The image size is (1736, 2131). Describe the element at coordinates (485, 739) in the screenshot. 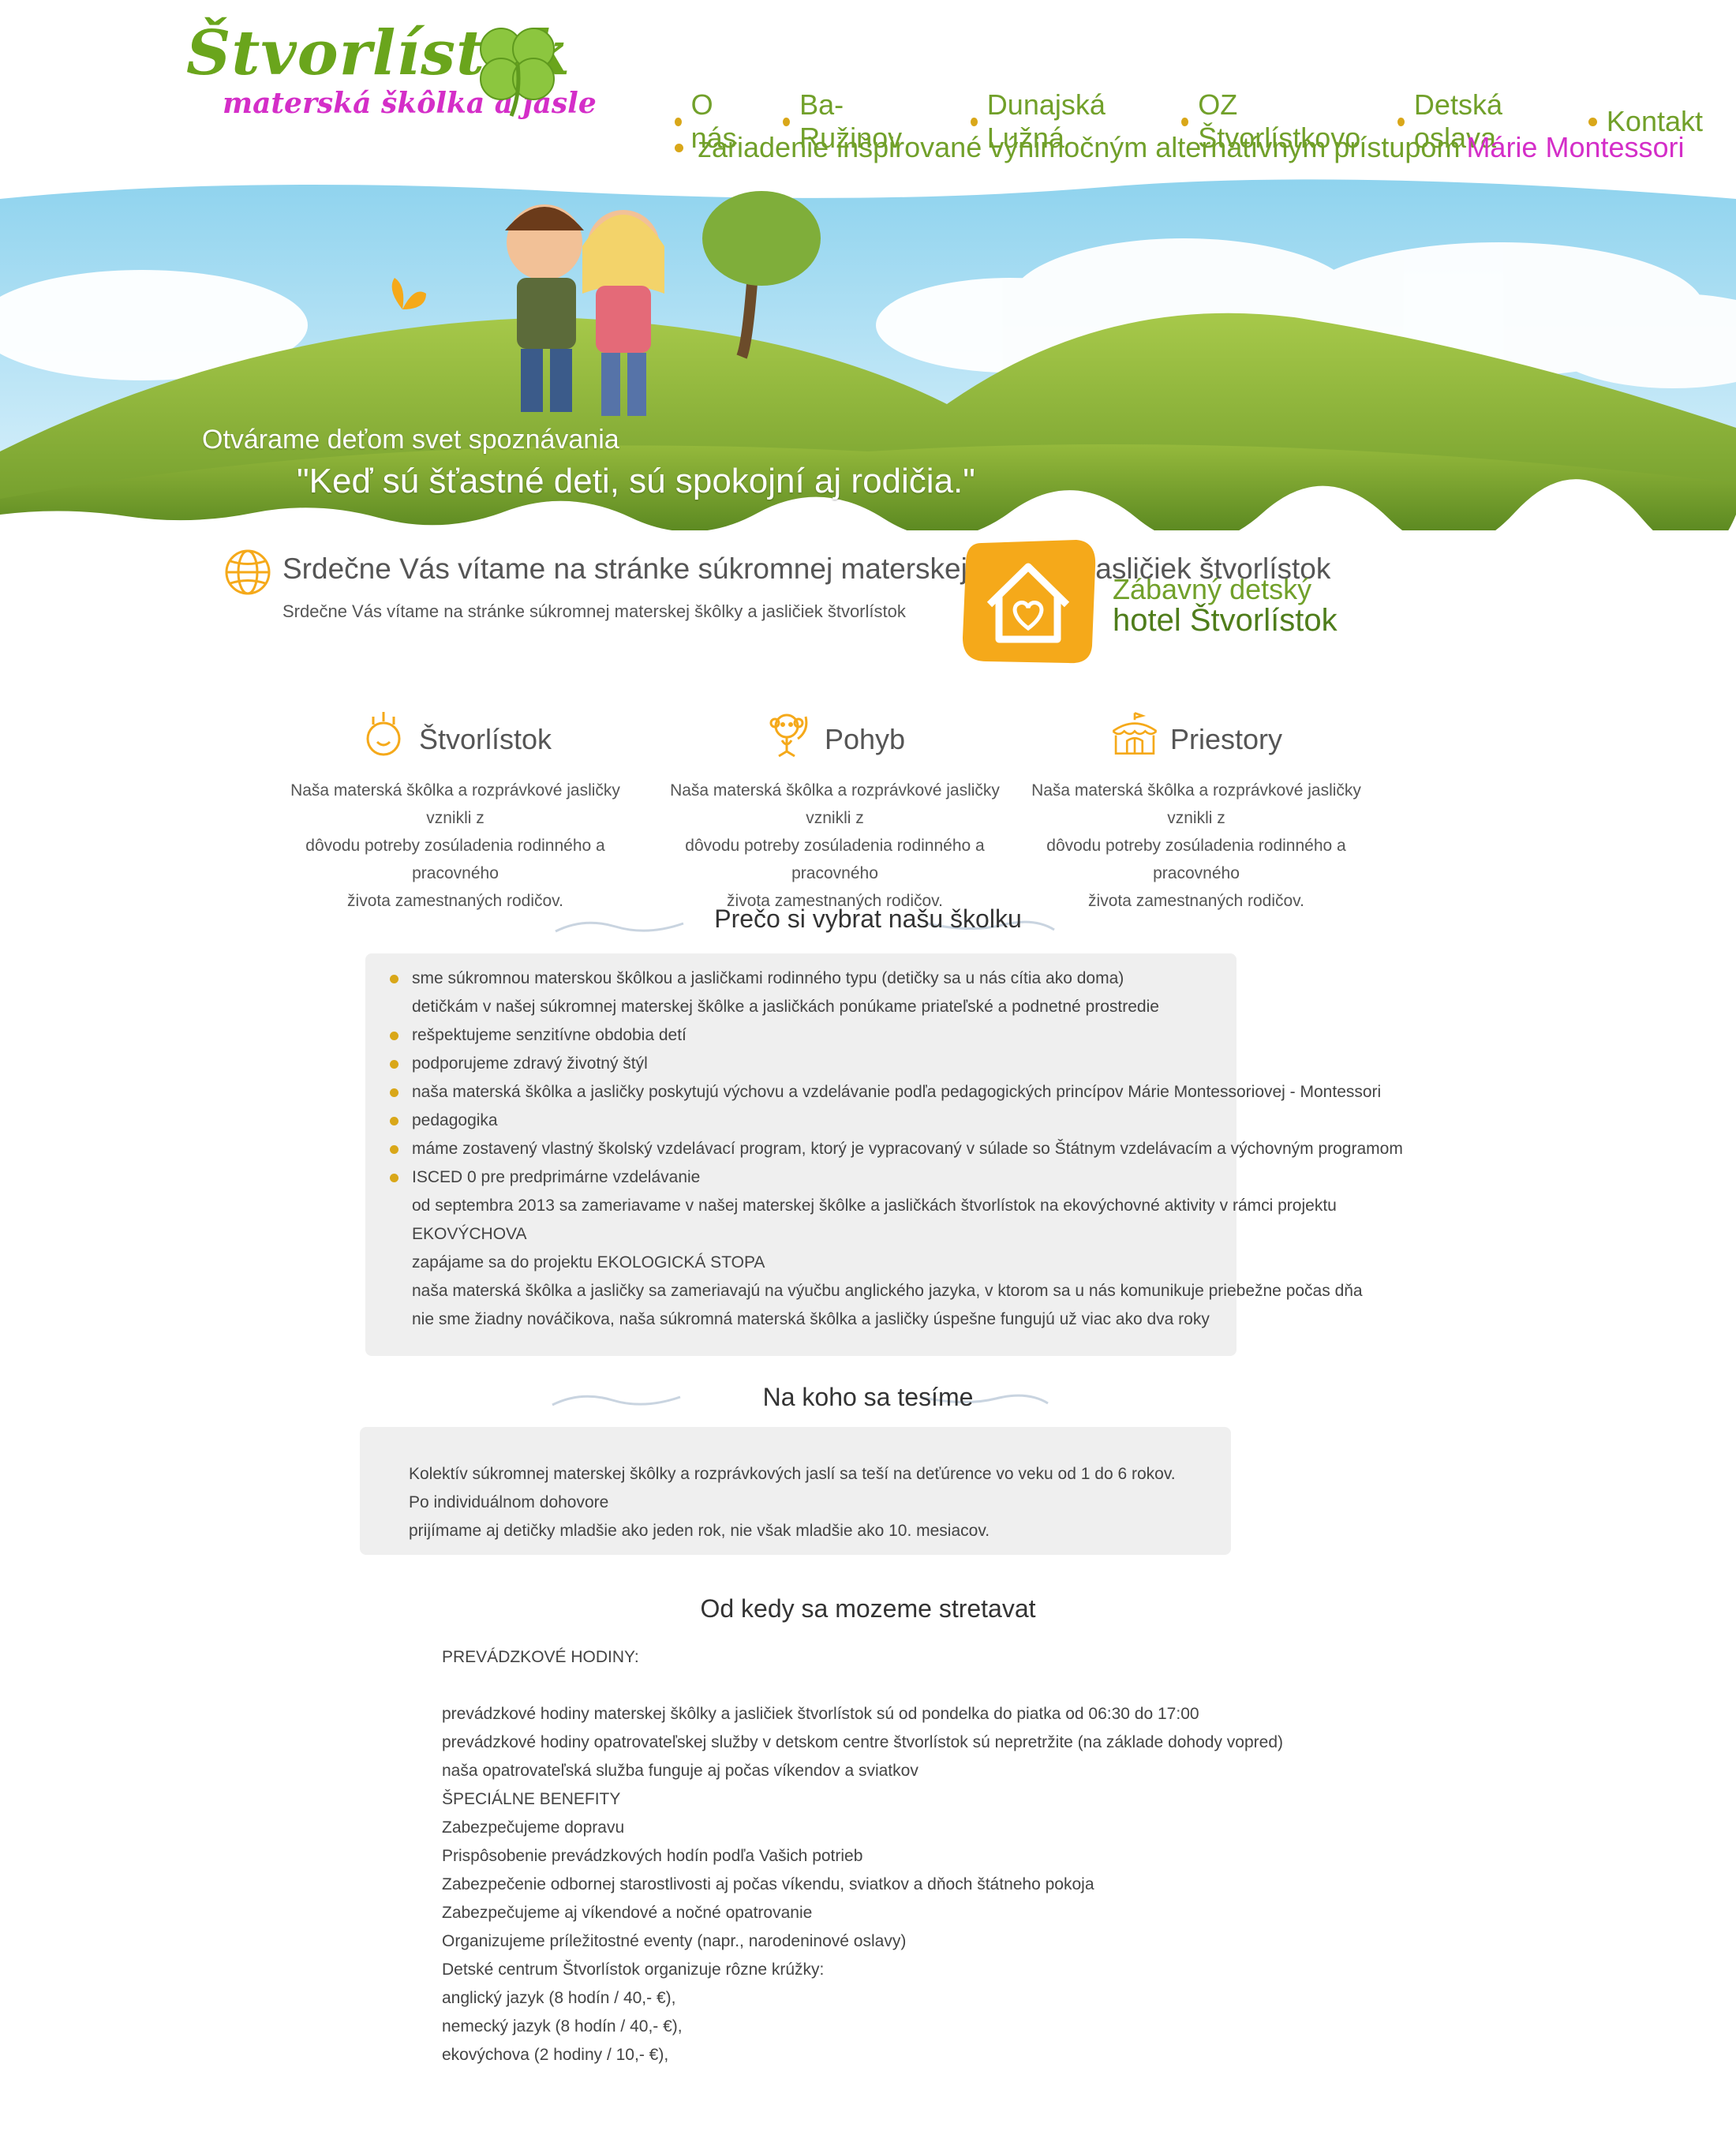

I see `feature-title: Štvorlístok` at that location.